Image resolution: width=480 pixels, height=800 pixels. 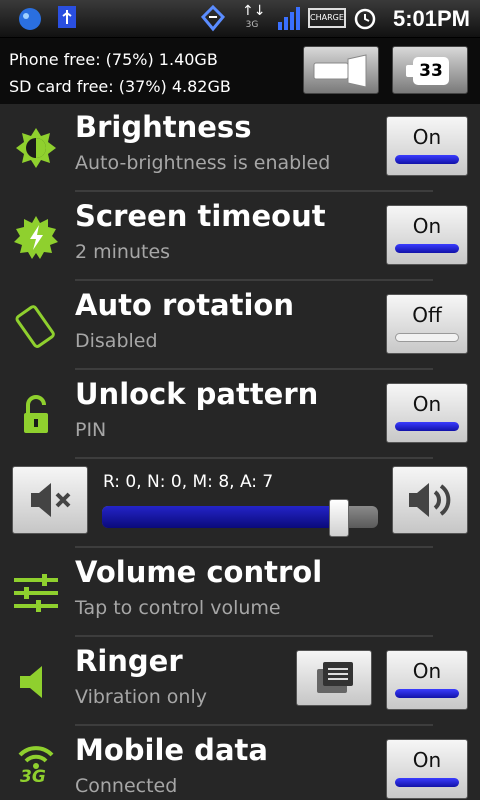 I want to click on status-bar: ↑↓ 3G CHARGE 5:01PM, so click(x=240, y=19).